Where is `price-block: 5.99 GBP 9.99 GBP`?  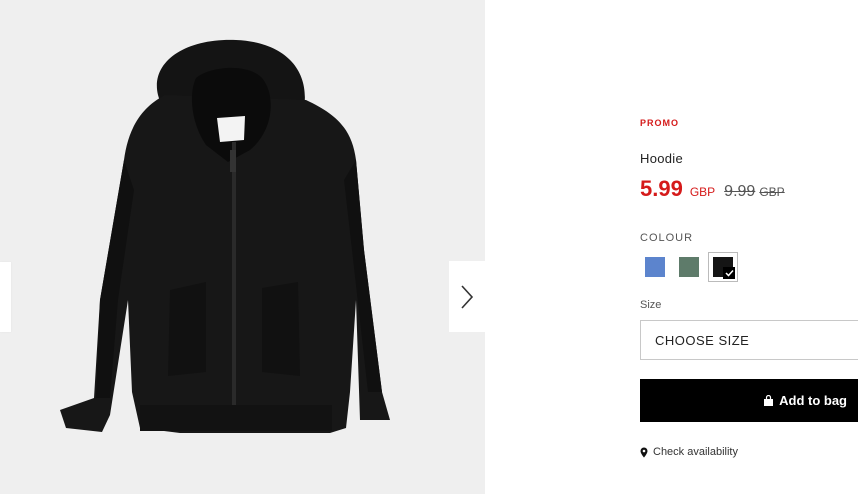
price-block: 5.99 GBP 9.99 GBP is located at coordinates (712, 189).